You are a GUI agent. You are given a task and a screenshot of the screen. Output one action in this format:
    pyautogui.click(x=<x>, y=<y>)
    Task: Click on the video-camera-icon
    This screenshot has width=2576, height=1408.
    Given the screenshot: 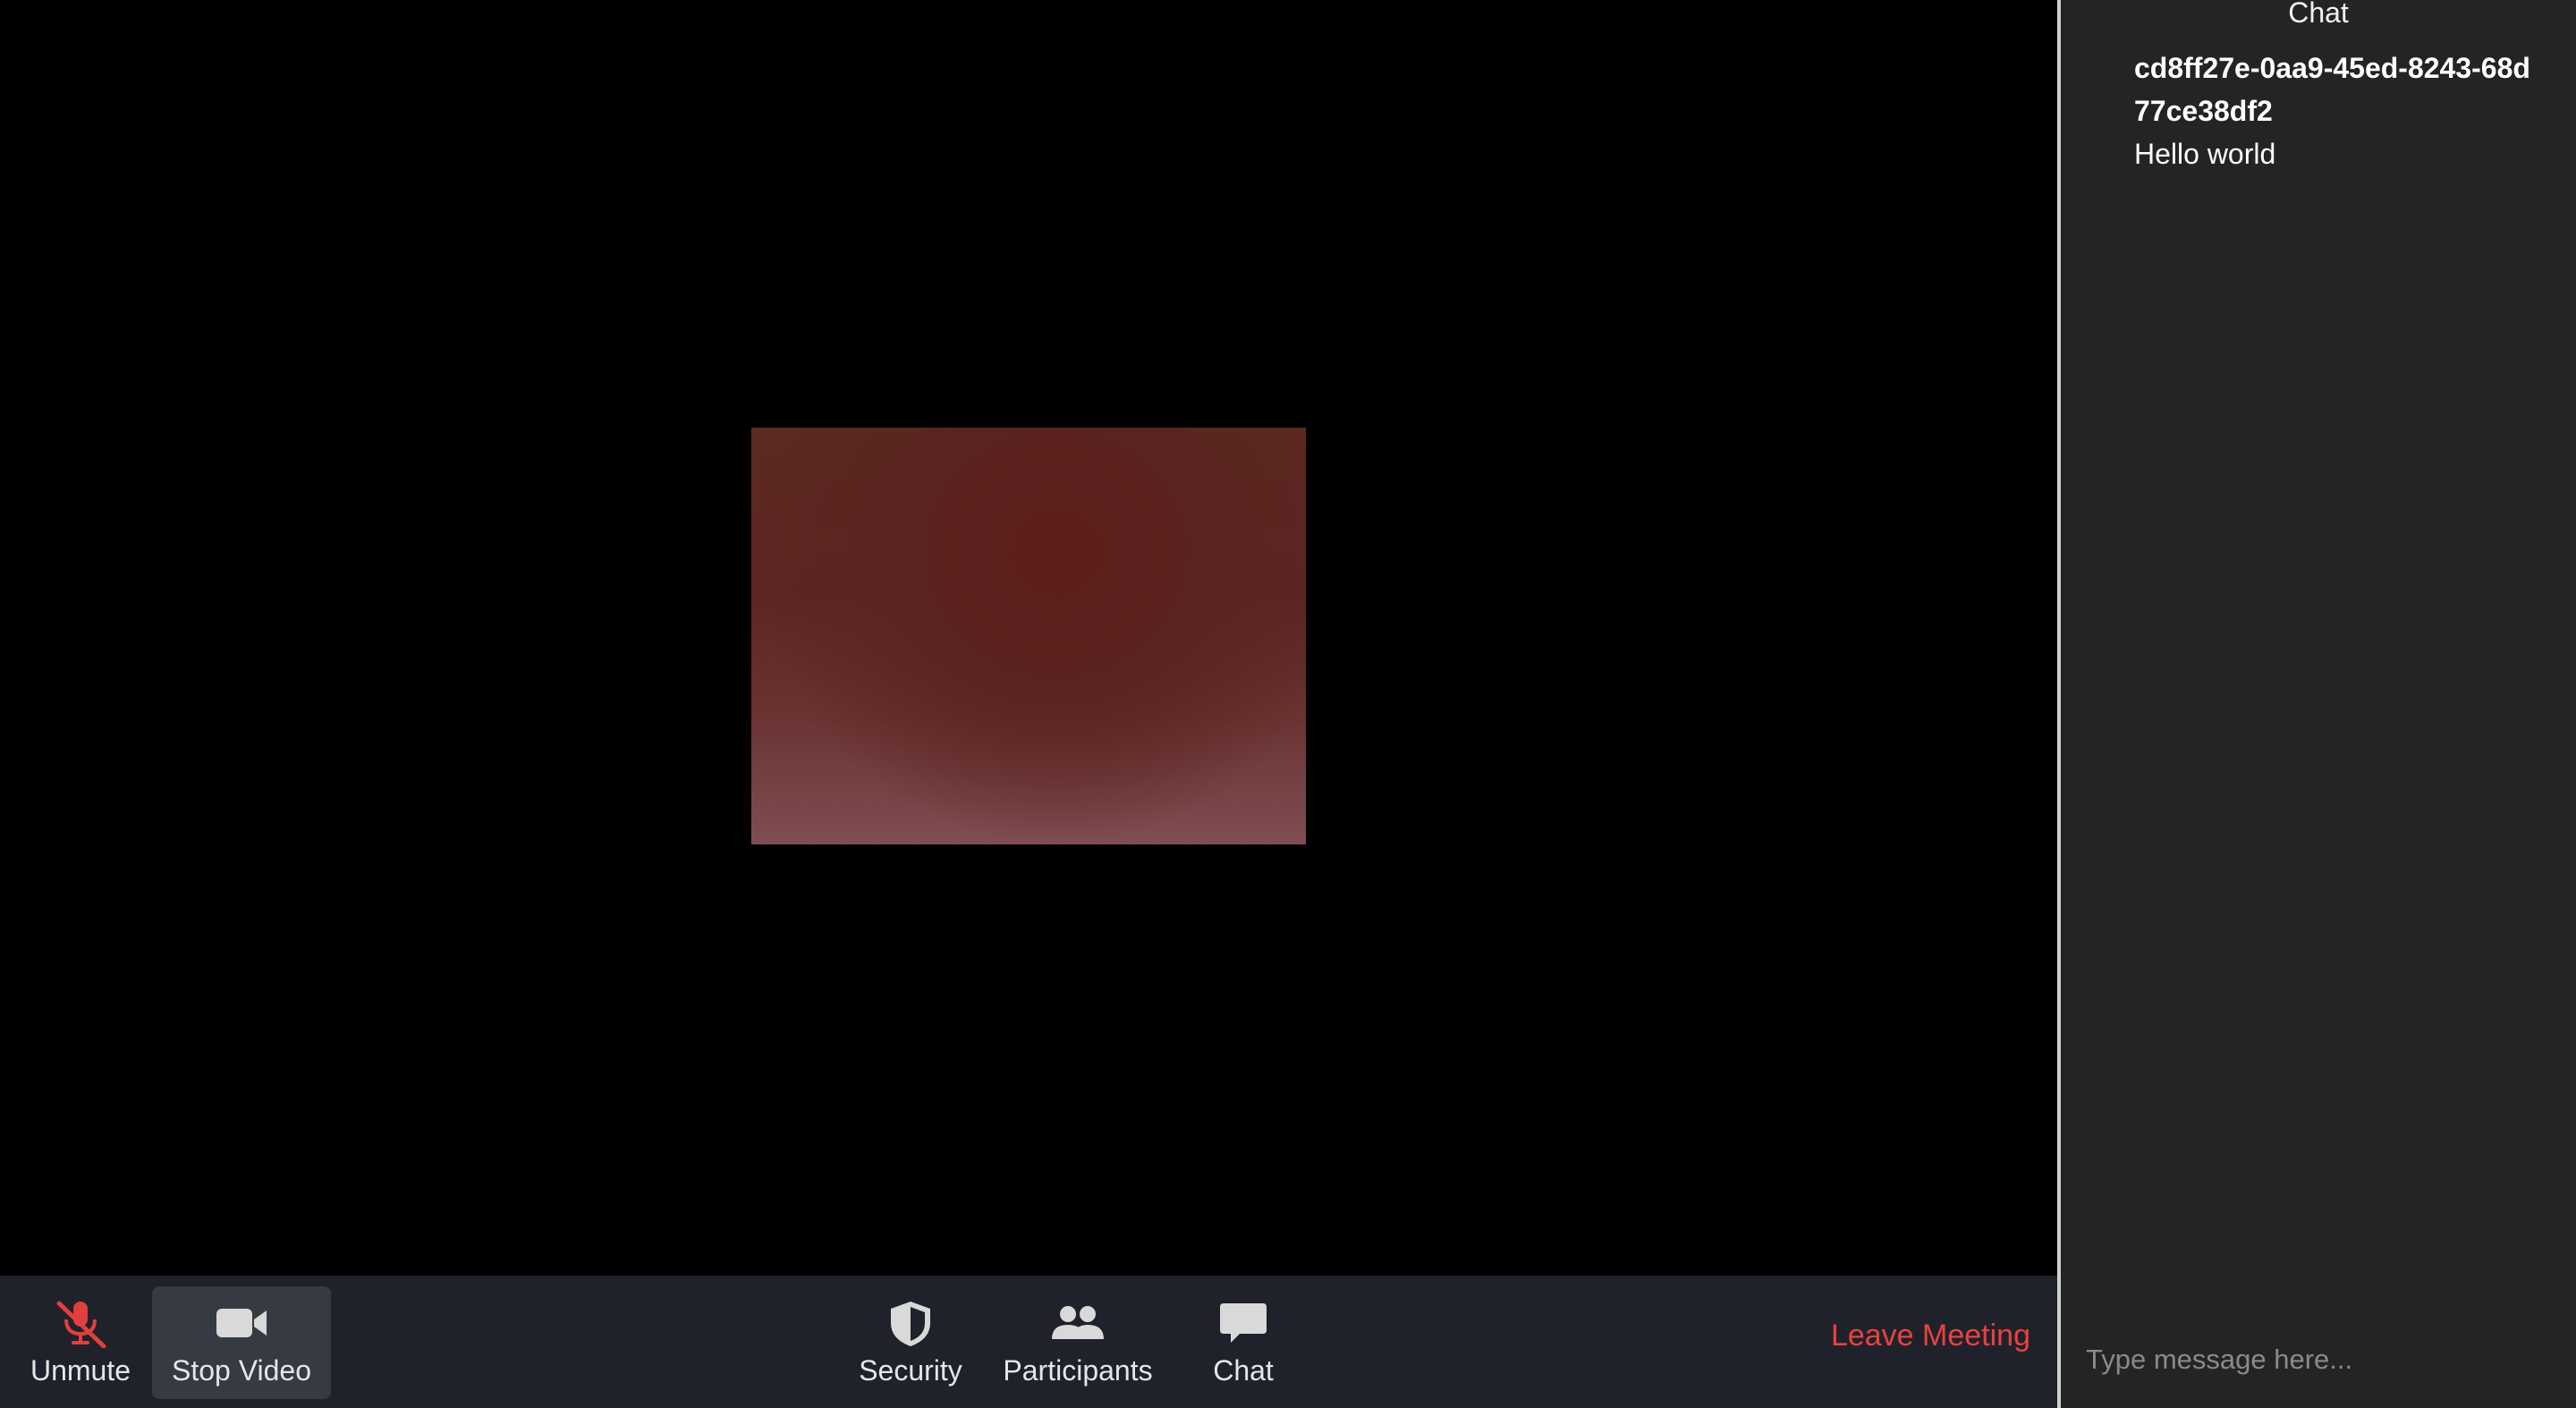 What is the action you would take?
    pyautogui.click(x=241, y=1323)
    